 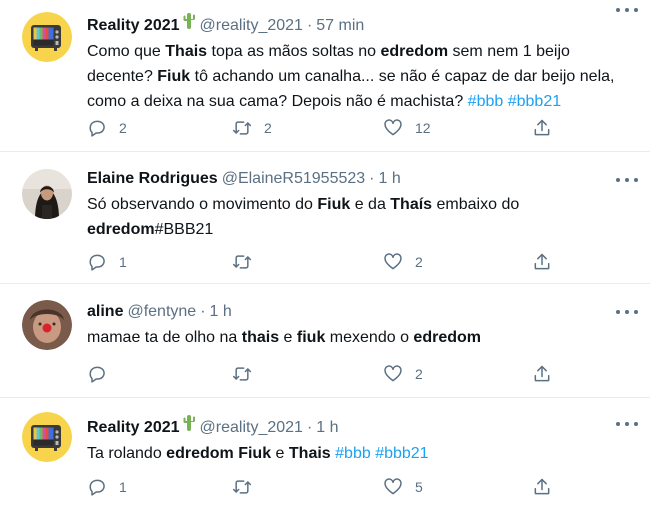 What do you see at coordinates (403, 487) in the screenshot?
I see `like-button: 5` at bounding box center [403, 487].